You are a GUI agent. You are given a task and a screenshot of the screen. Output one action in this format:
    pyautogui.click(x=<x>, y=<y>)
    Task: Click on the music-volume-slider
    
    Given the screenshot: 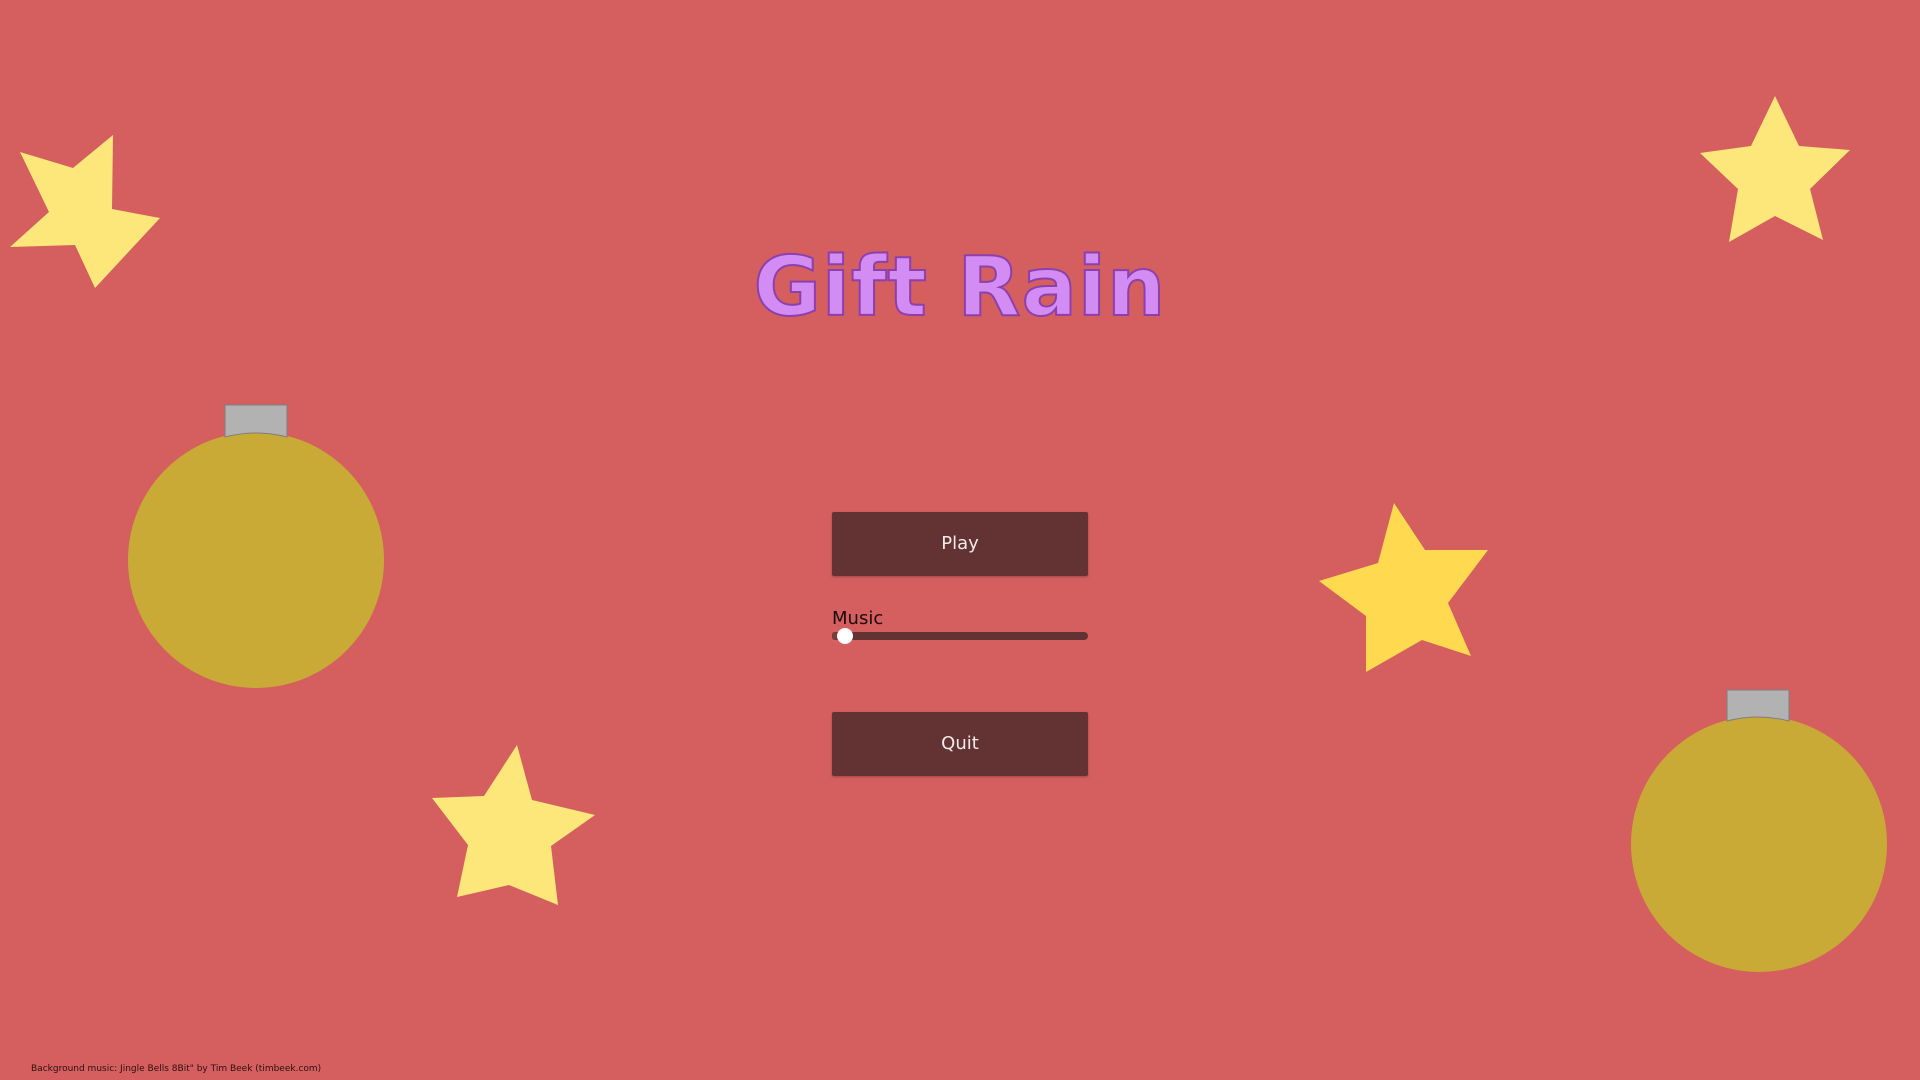 What is the action you would take?
    pyautogui.click(x=960, y=636)
    